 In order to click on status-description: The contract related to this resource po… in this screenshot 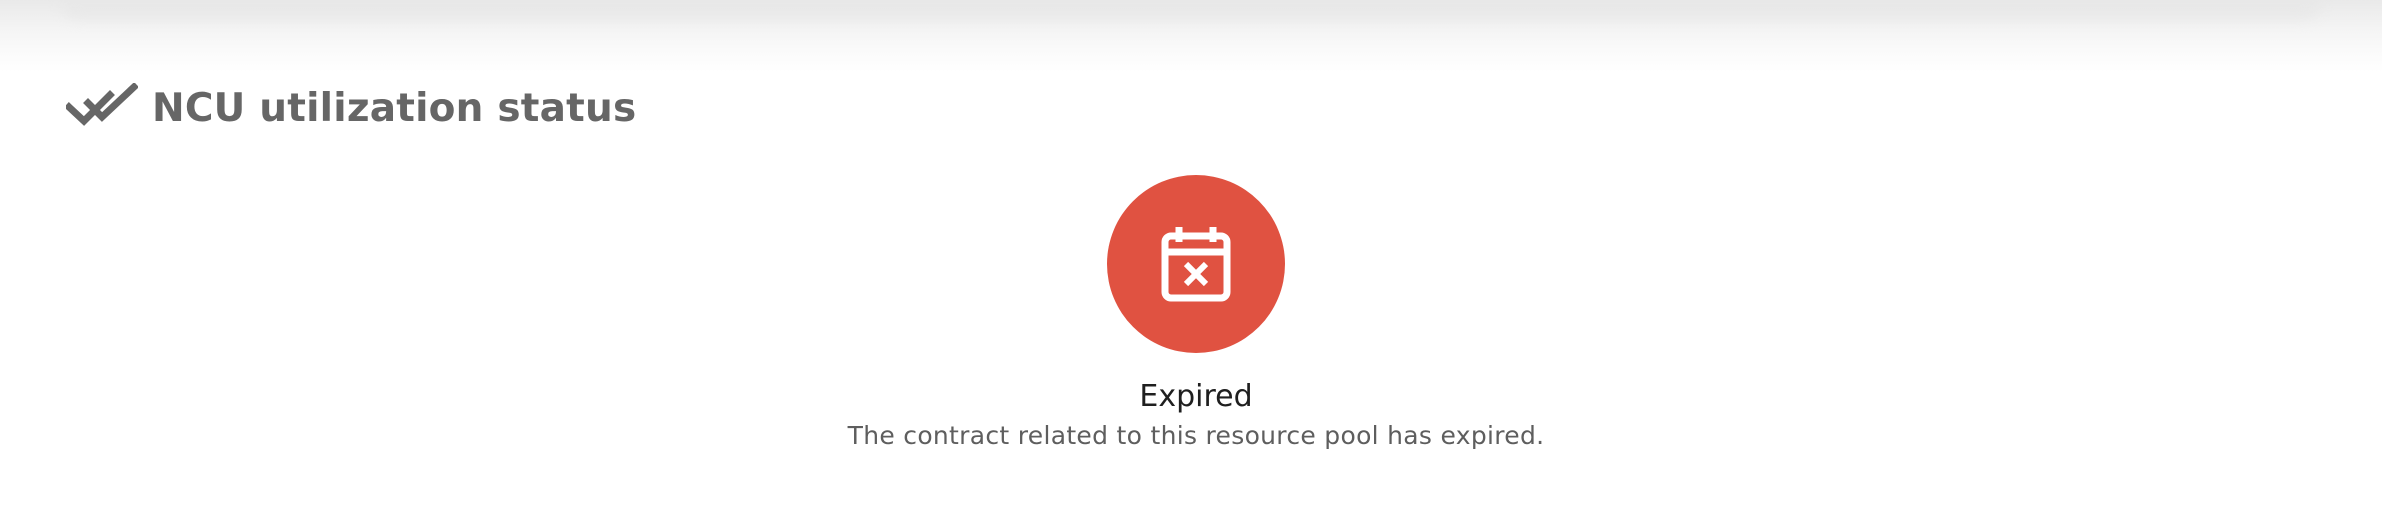, I will do `click(1196, 435)`.